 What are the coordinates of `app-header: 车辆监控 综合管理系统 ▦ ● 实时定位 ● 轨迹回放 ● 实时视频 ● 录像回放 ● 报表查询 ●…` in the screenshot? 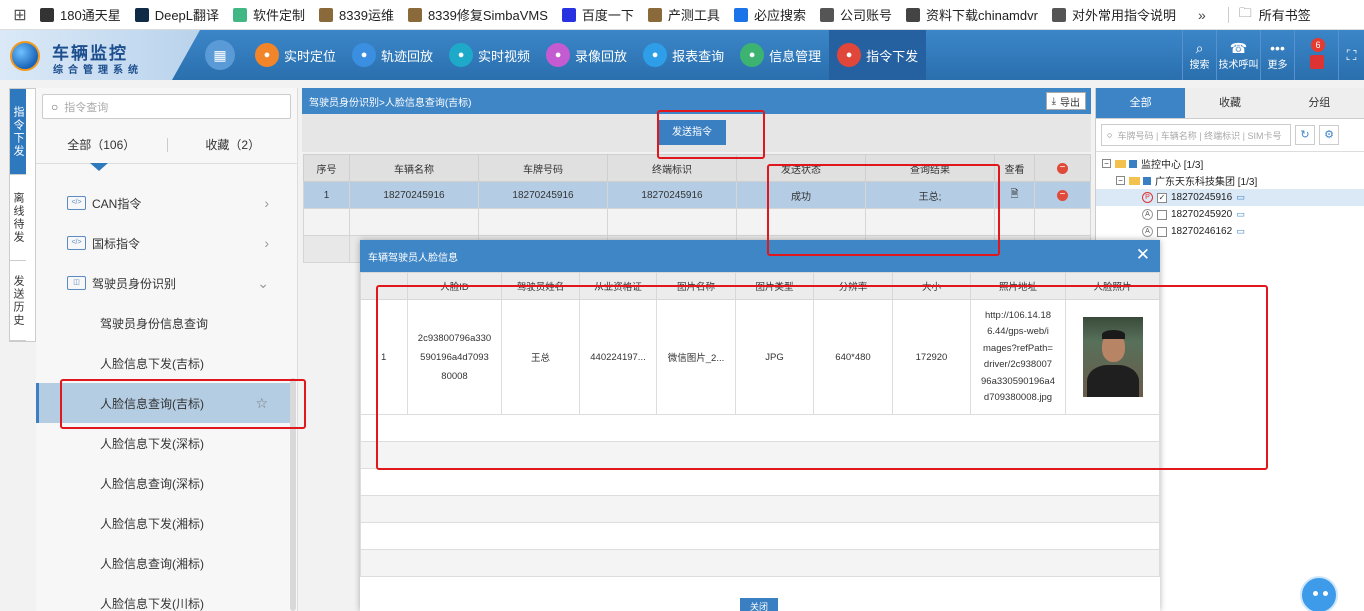 It's located at (682, 55).